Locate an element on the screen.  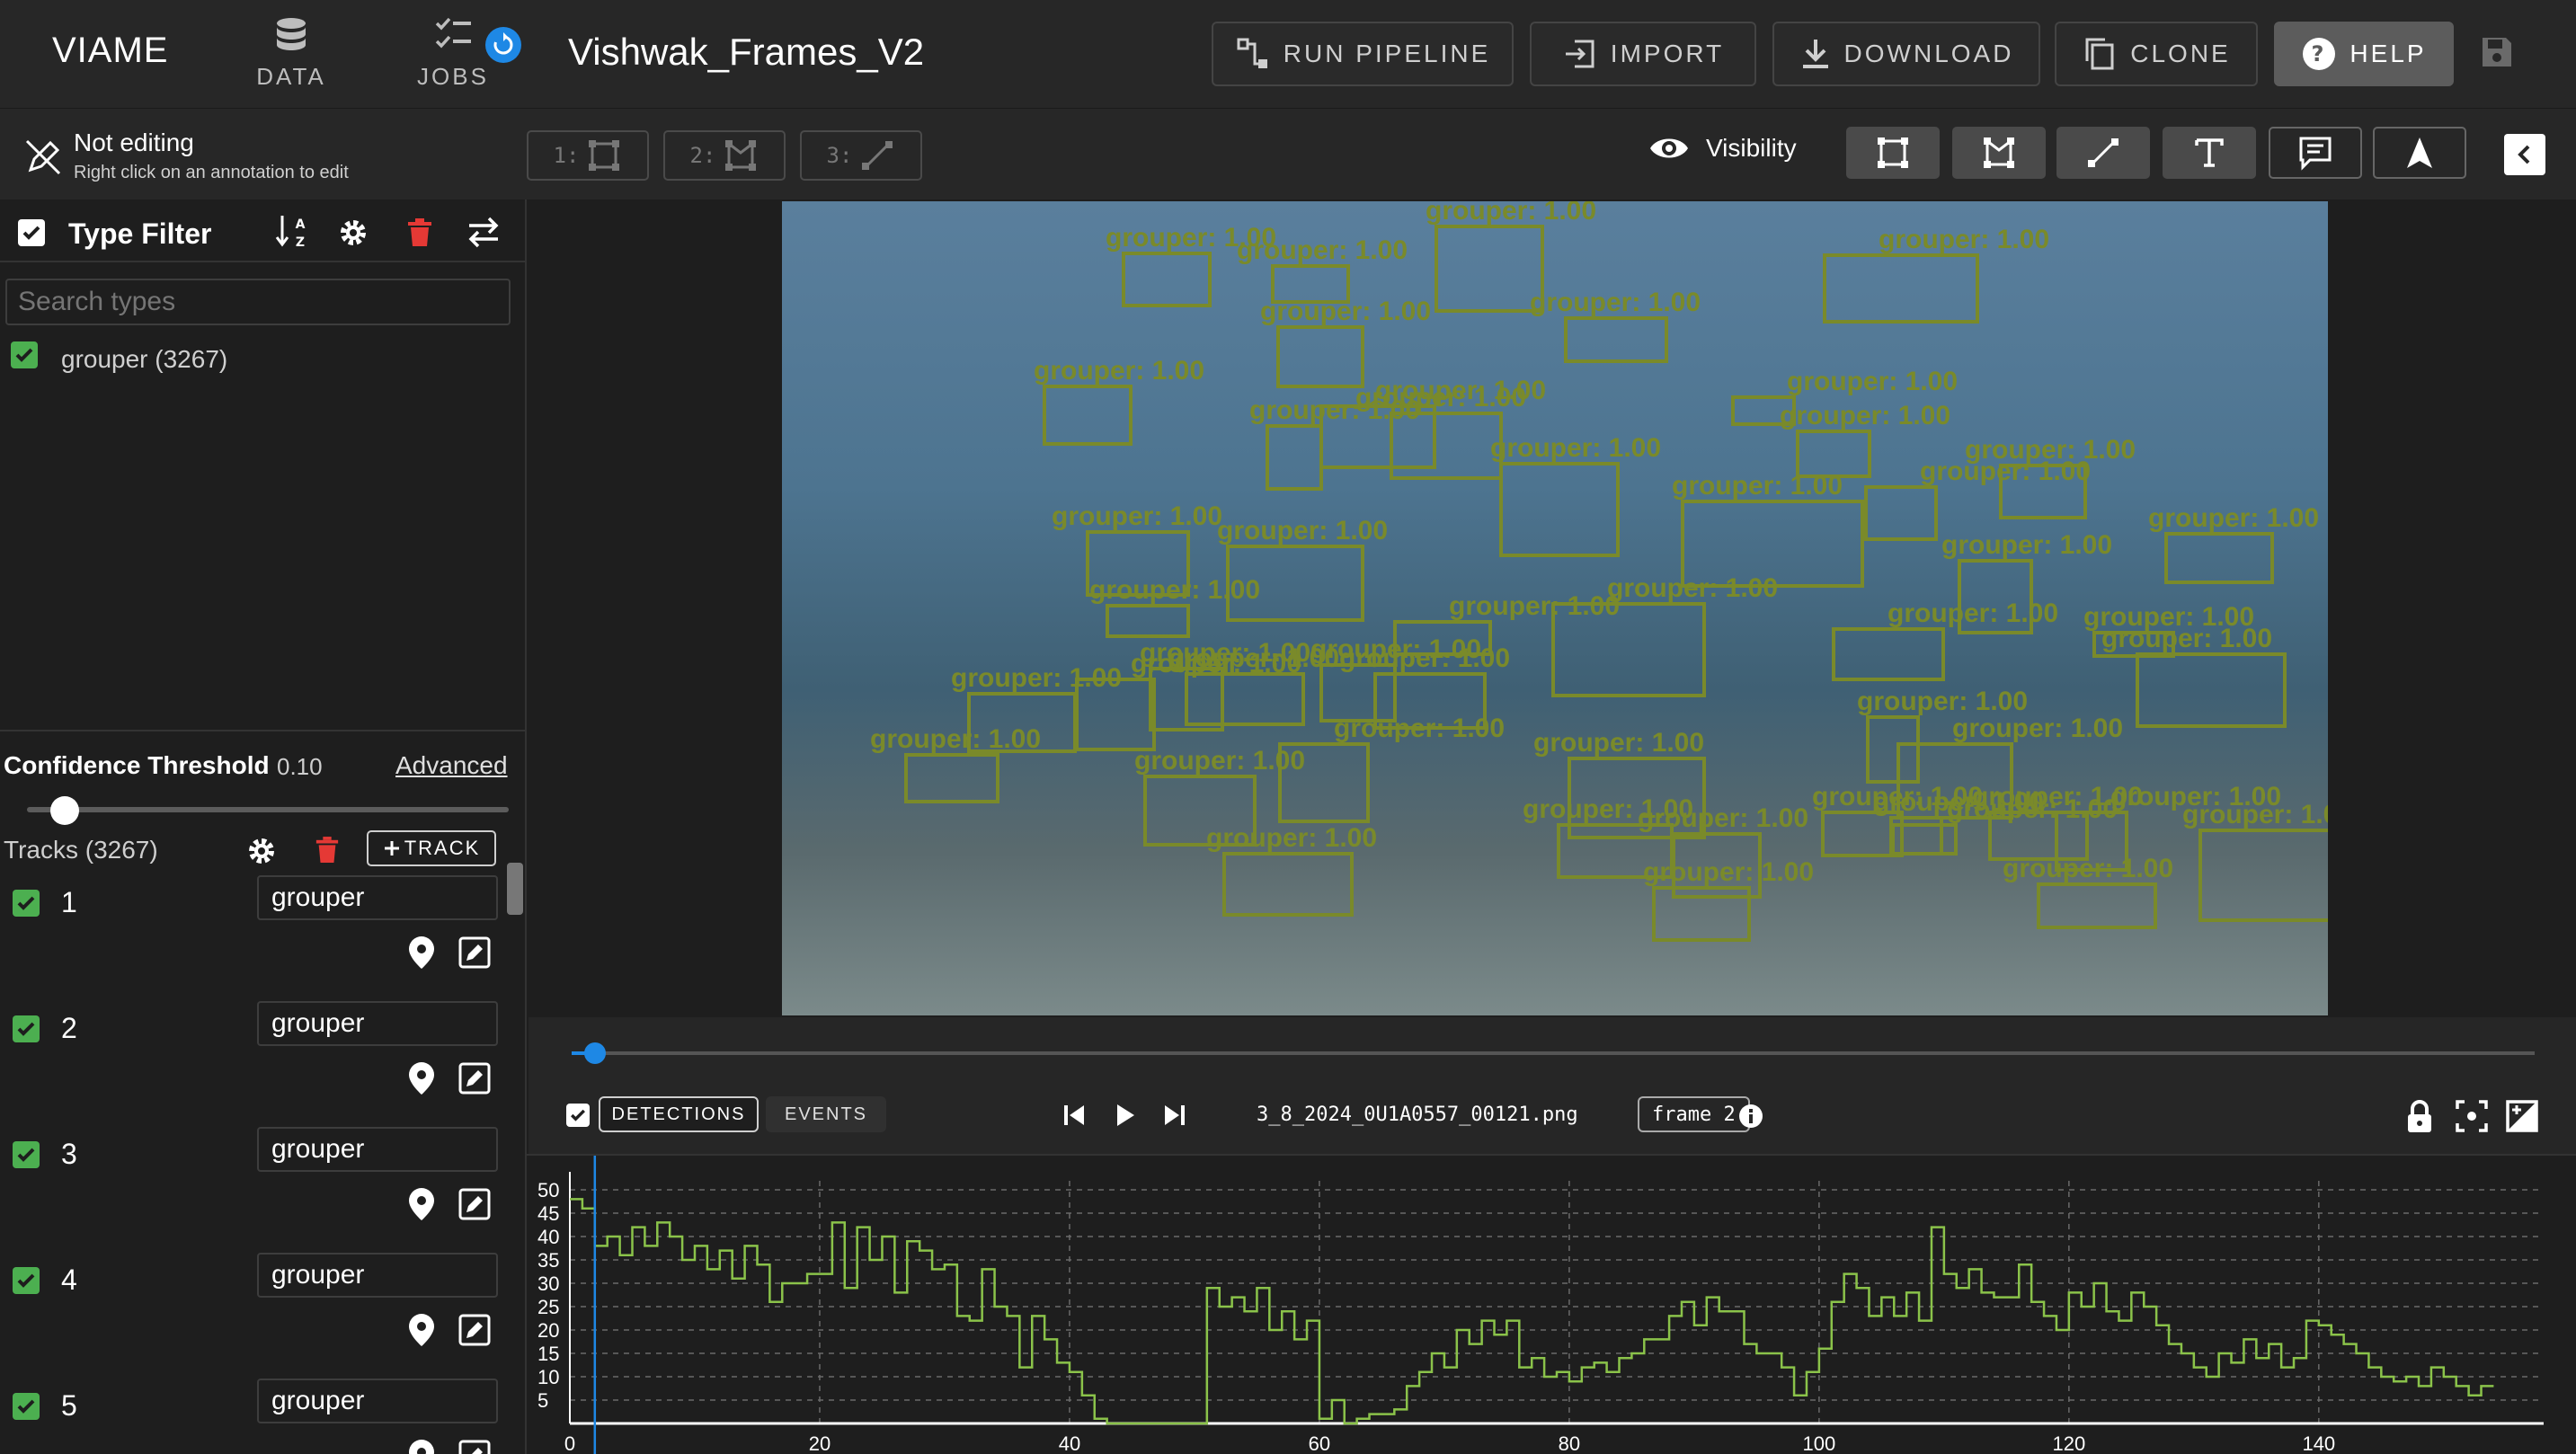
sort-icon: A Z is located at coordinates (293, 232).